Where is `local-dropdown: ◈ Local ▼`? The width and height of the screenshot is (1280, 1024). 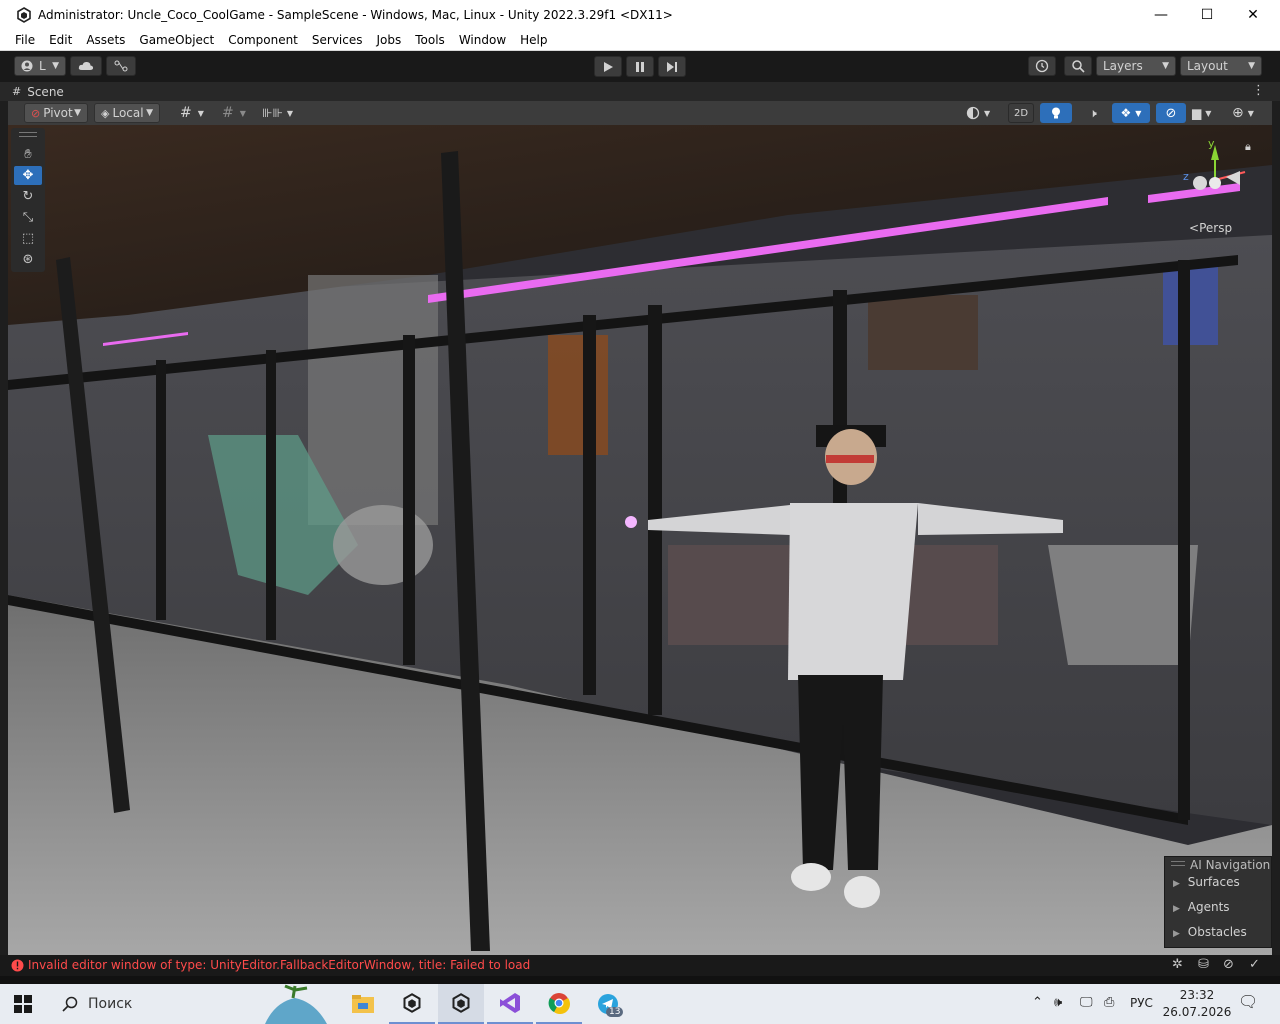 local-dropdown: ◈ Local ▼ is located at coordinates (127, 113).